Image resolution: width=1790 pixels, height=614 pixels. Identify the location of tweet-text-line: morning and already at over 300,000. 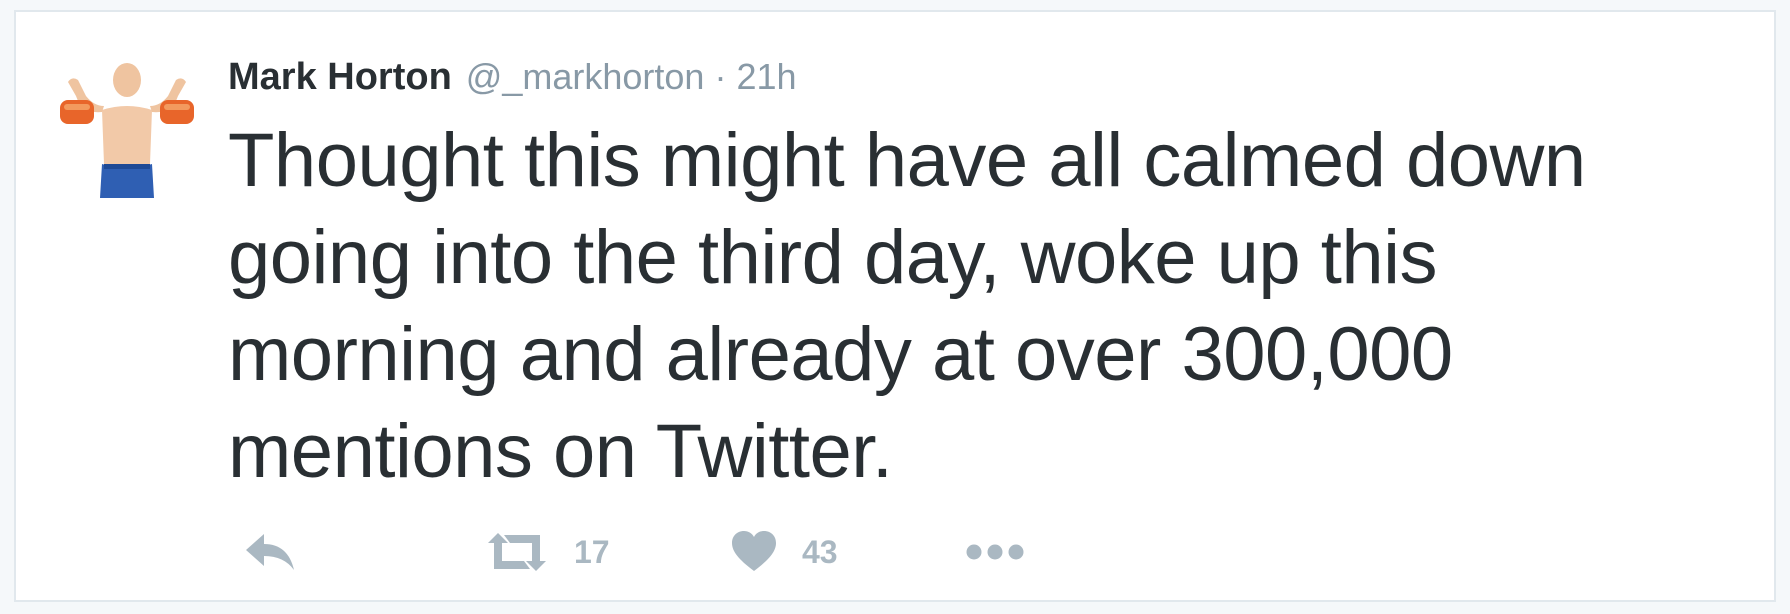
(840, 354).